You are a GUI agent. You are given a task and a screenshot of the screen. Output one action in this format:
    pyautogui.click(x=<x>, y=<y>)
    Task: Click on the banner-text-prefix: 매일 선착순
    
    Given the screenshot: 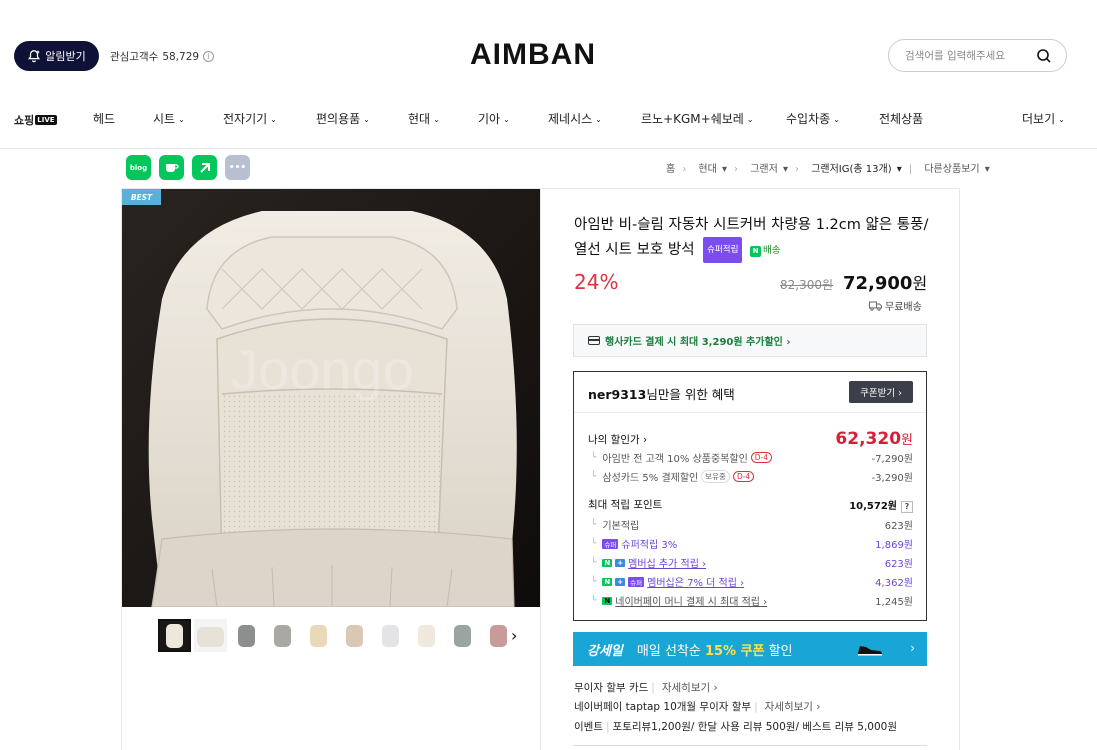 What is the action you would take?
    pyautogui.click(x=668, y=651)
    